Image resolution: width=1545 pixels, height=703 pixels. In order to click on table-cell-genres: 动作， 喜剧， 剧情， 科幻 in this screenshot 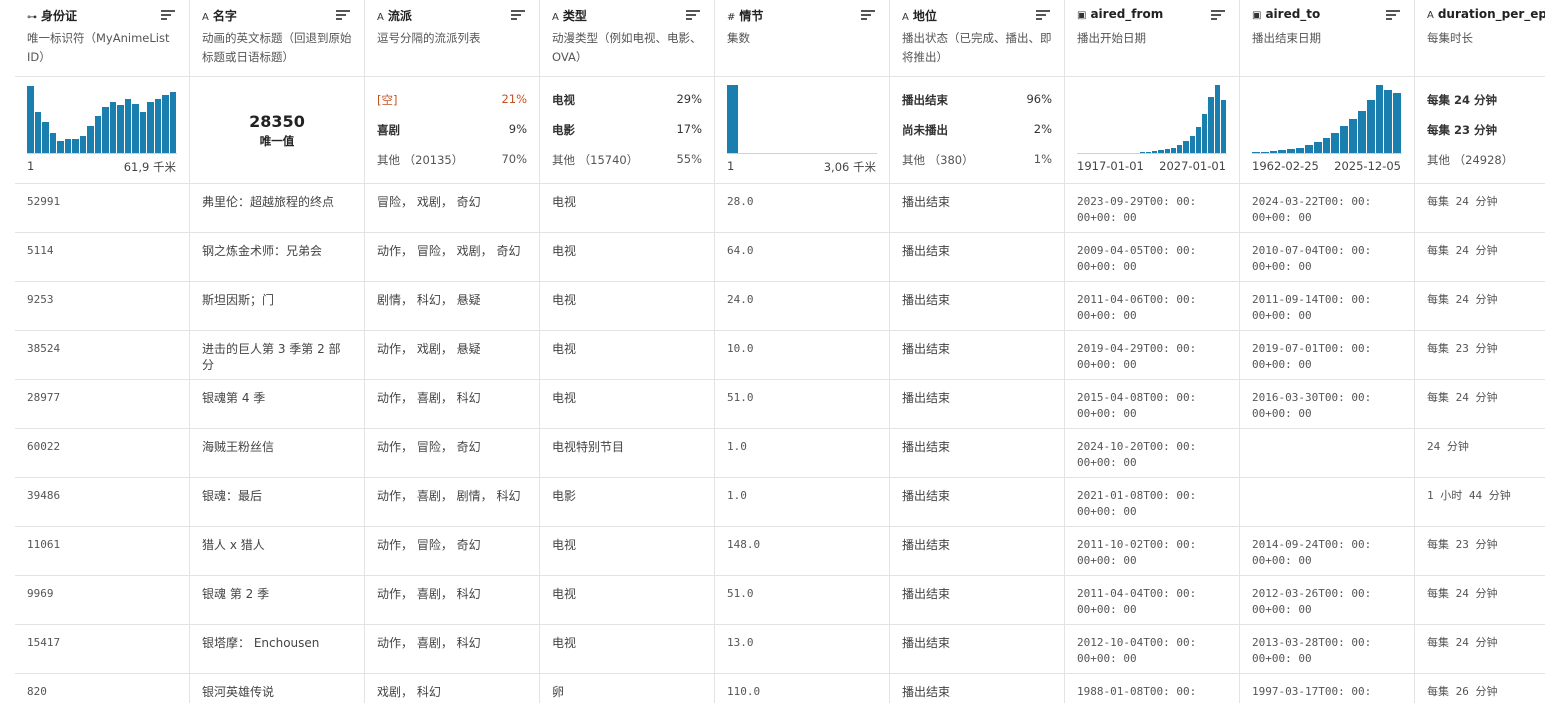, I will do `click(452, 496)`.